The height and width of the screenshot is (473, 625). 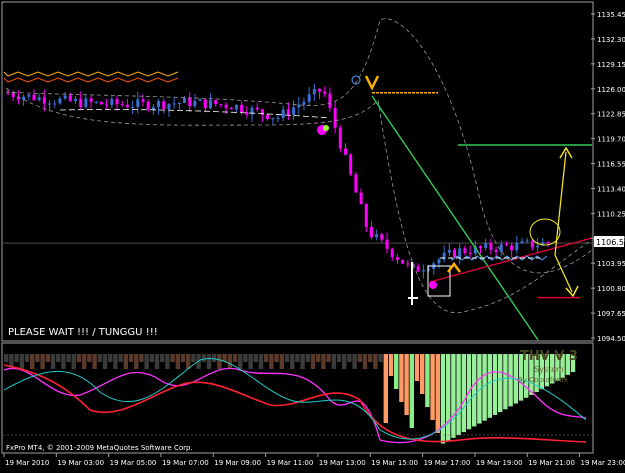 What do you see at coordinates (185, 463) in the screenshot?
I see `time-tick-label: 19 Mar 07:00` at bounding box center [185, 463].